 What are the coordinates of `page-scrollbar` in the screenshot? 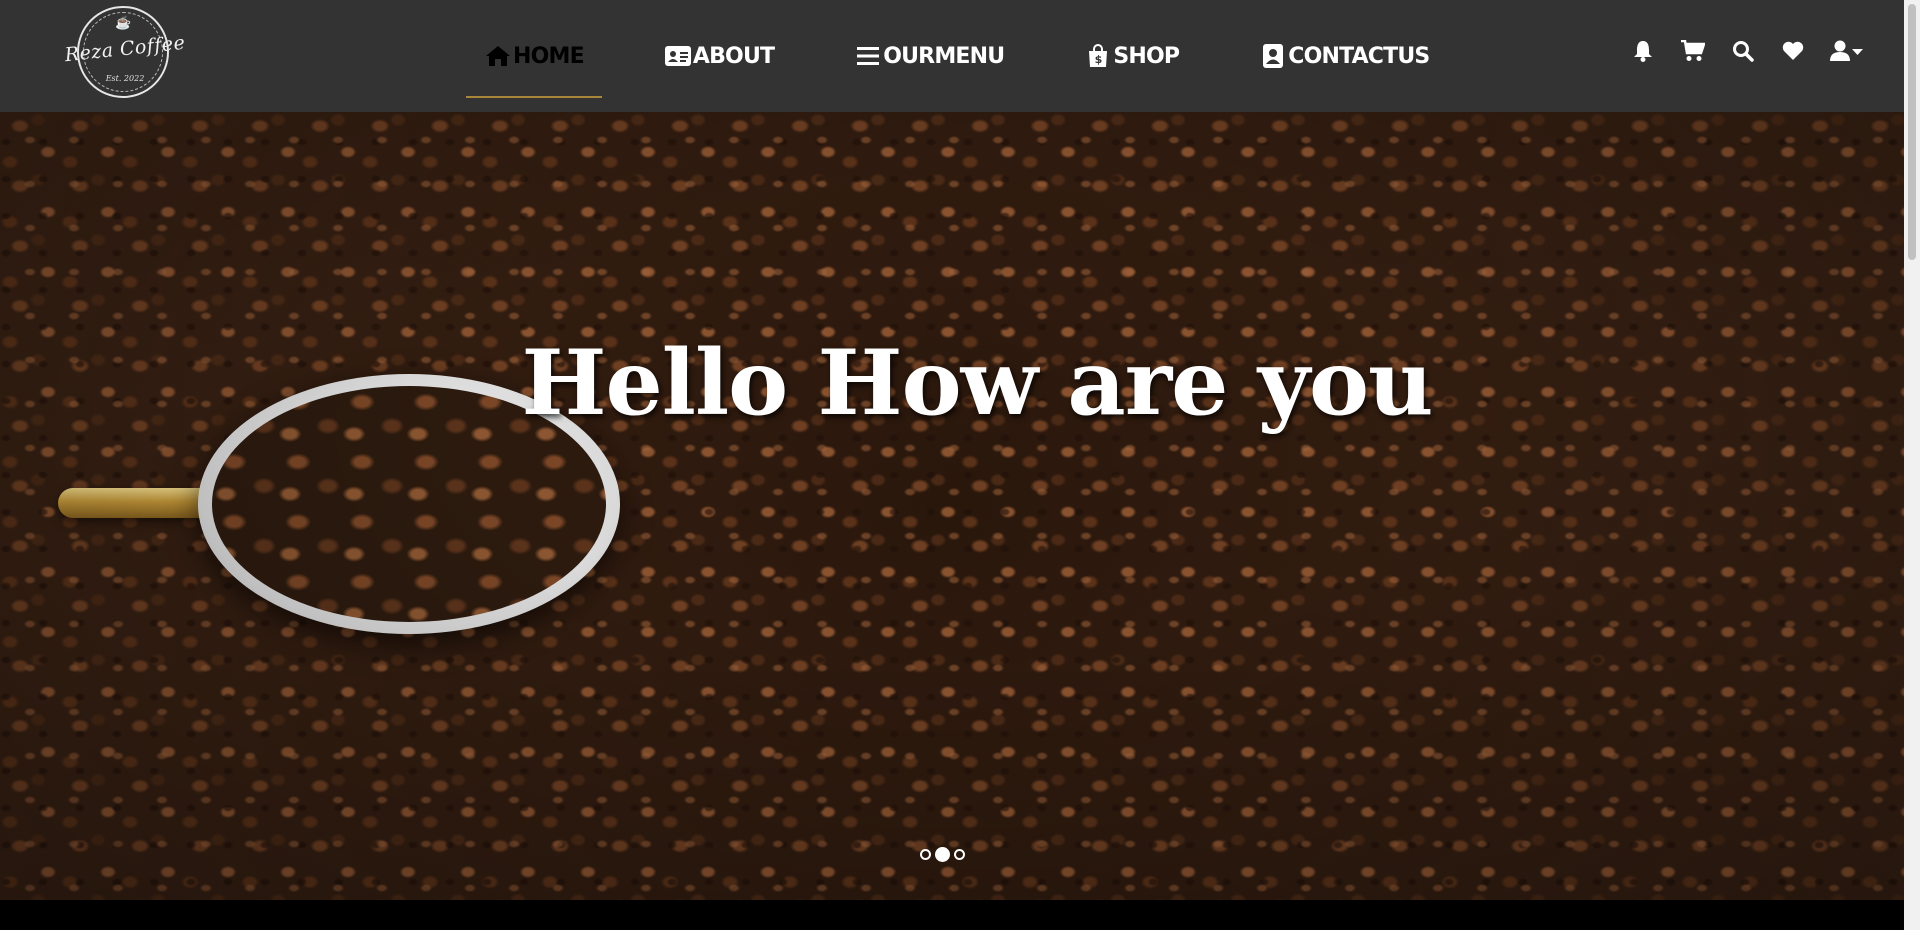 It's located at (1912, 465).